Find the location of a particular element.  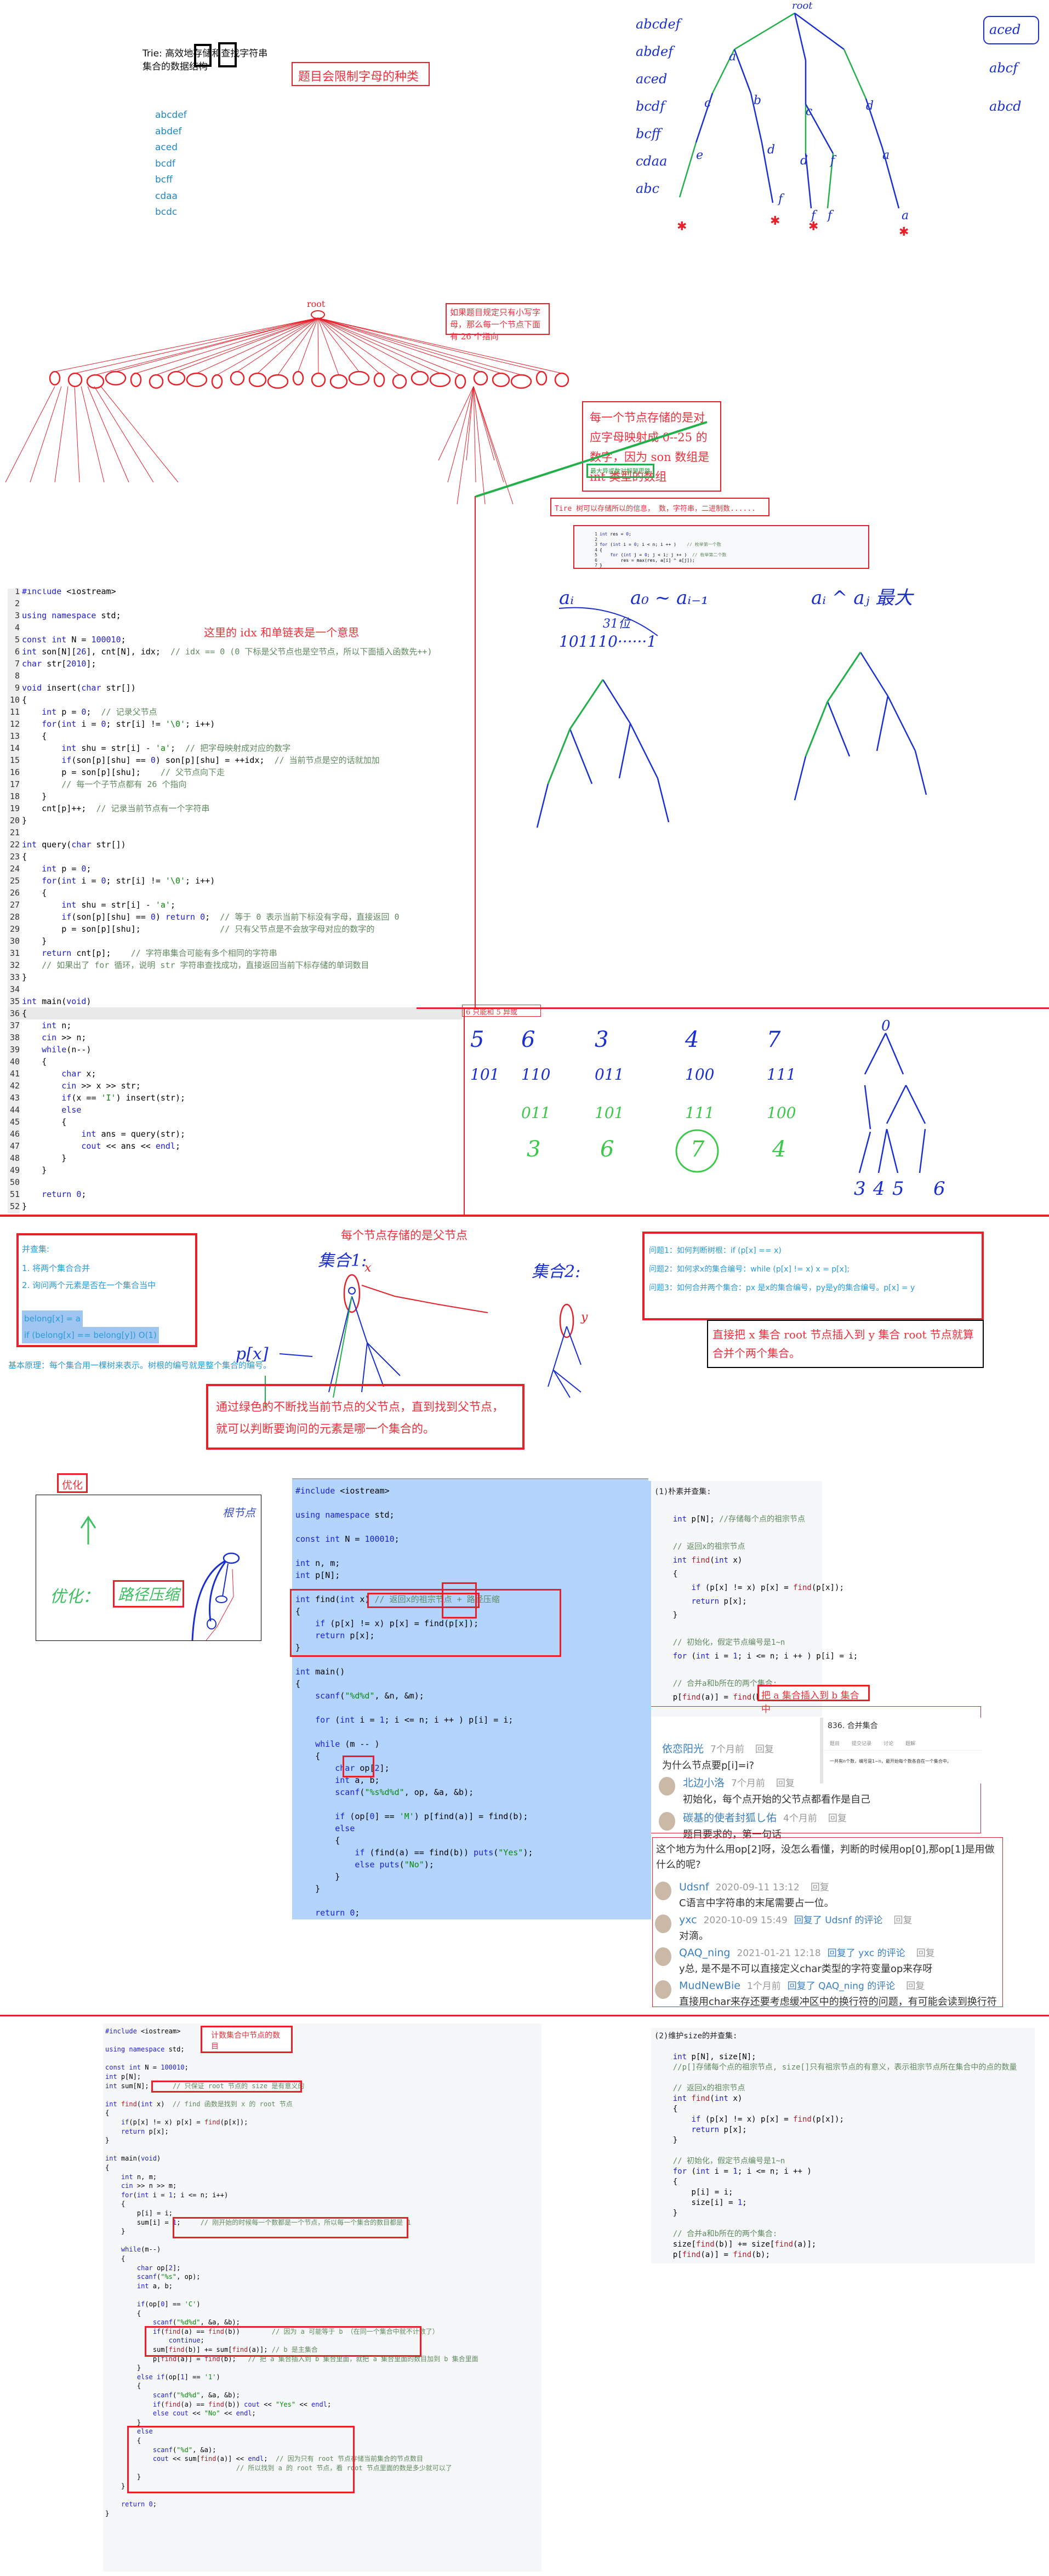

code-line: 5 const int N = 100010; is located at coordinates (67, 640).